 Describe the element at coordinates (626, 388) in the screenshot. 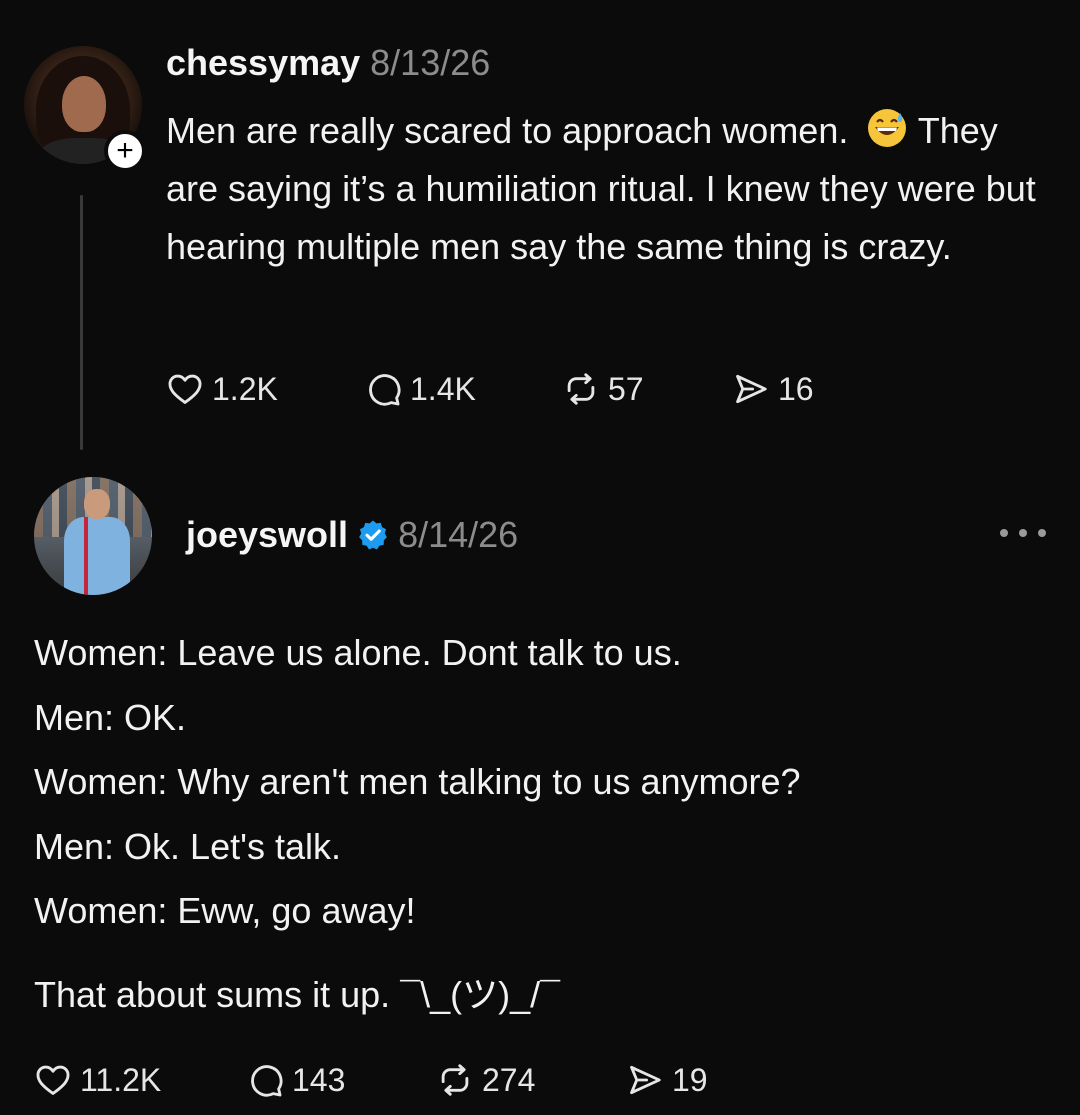

I see `post1-repost-count: 57` at that location.